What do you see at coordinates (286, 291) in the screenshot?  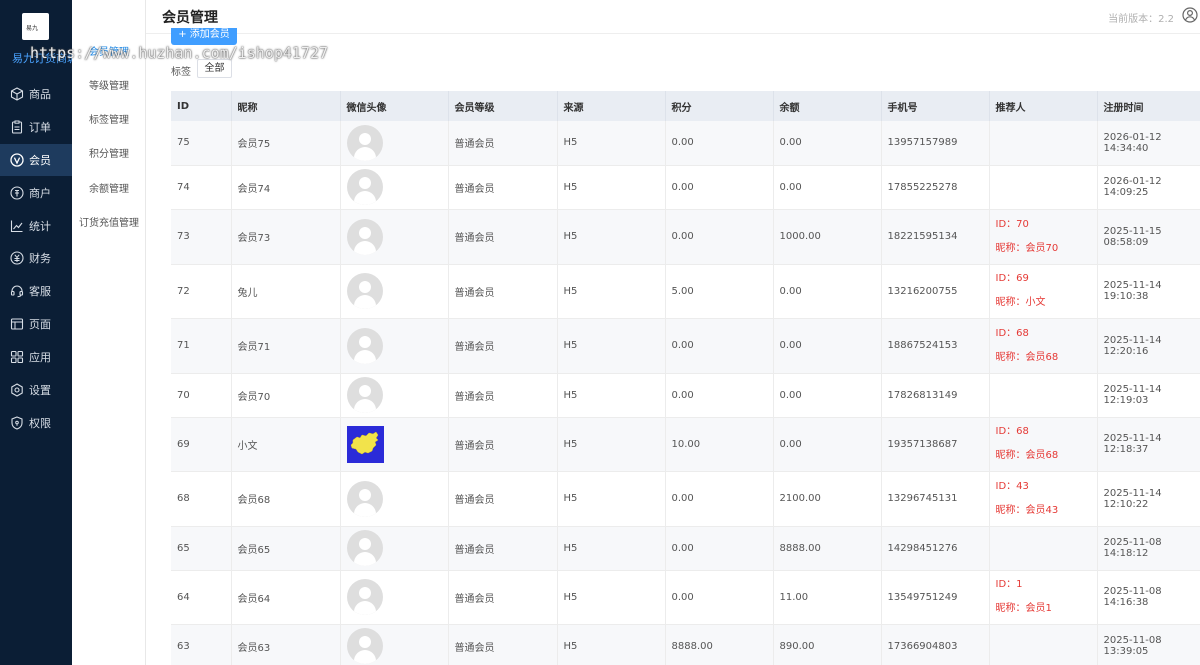 I see `cell-nick: 兔儿` at bounding box center [286, 291].